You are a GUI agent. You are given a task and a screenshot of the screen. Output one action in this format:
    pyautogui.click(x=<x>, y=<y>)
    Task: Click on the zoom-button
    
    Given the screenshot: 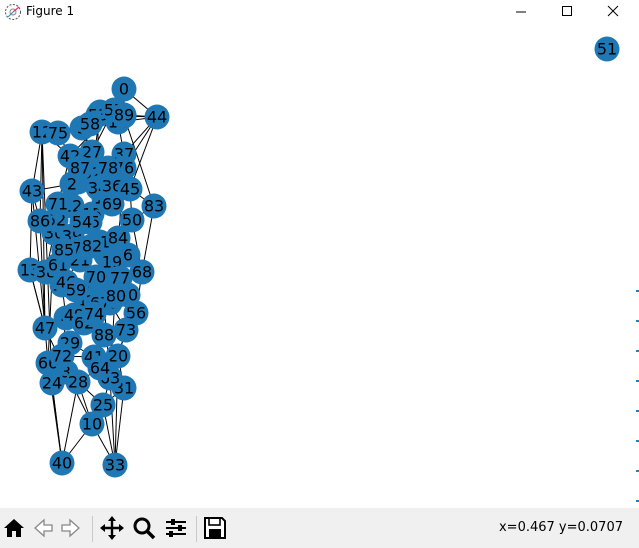 What is the action you would take?
    pyautogui.click(x=144, y=528)
    